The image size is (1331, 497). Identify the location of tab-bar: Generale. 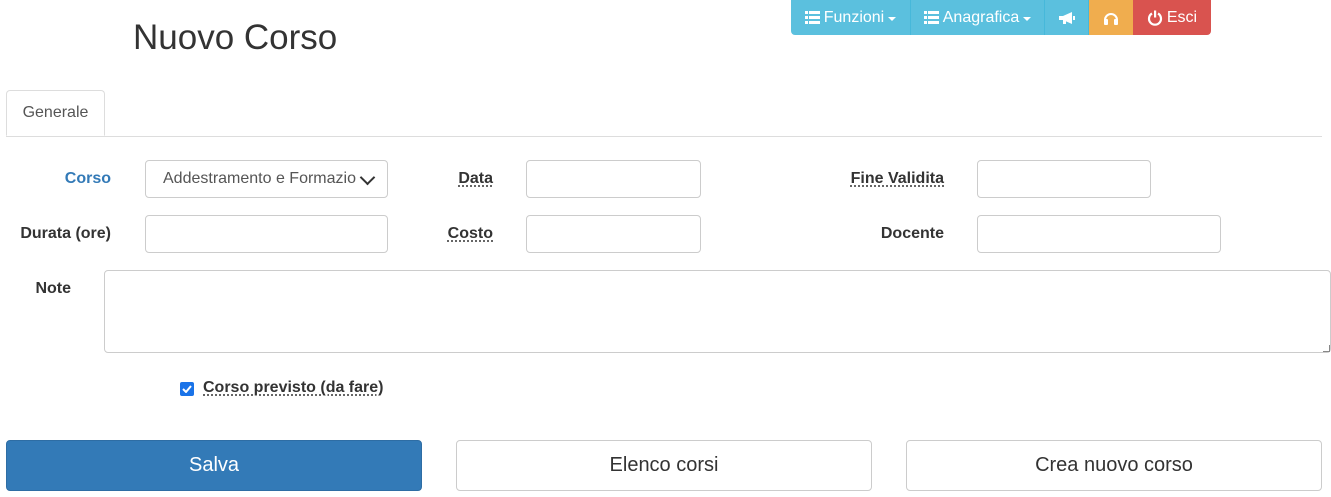
(664, 113).